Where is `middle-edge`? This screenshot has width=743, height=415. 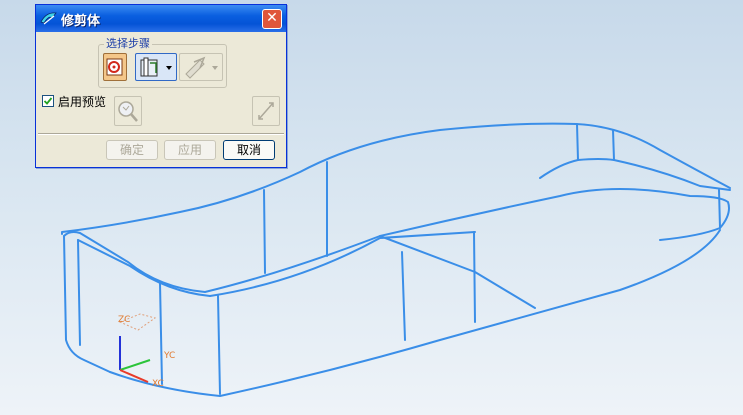 middle-edge is located at coordinates (144, 268).